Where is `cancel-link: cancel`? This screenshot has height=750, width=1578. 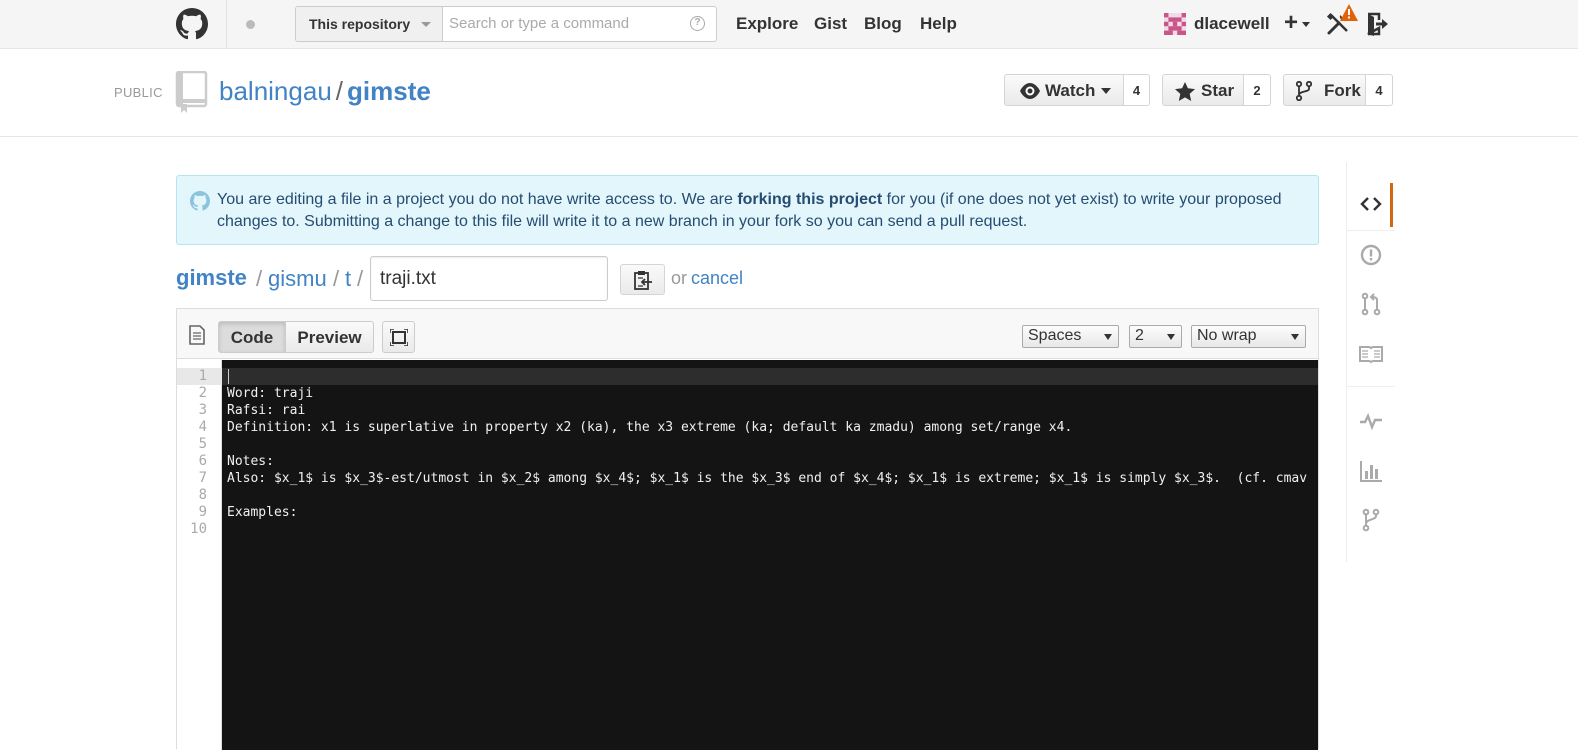 cancel-link: cancel is located at coordinates (717, 278).